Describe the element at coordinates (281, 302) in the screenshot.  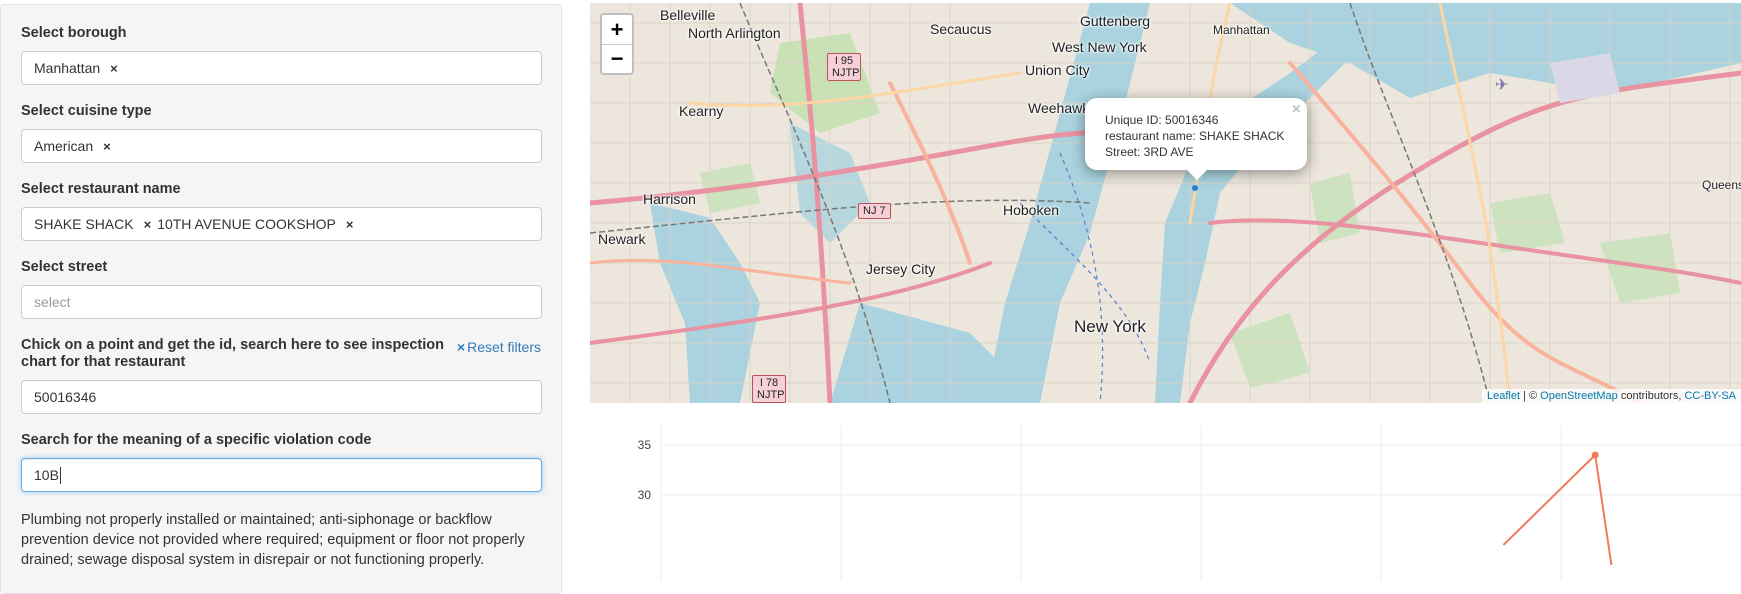
I see `street-select: select` at that location.